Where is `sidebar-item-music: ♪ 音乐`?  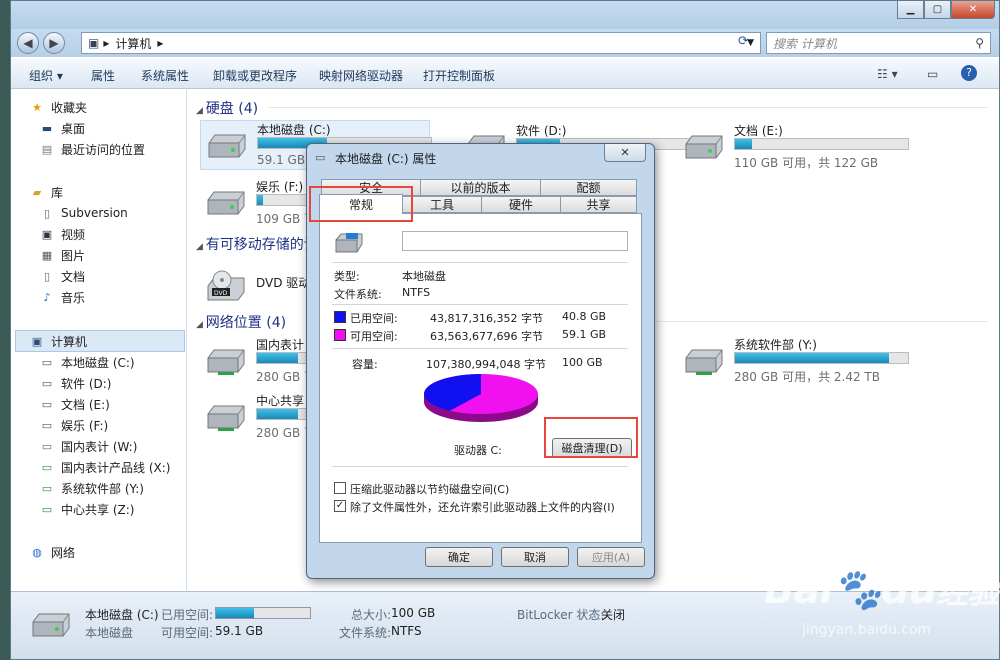
sidebar-item-music: ♪ 音乐 is located at coordinates (62, 297).